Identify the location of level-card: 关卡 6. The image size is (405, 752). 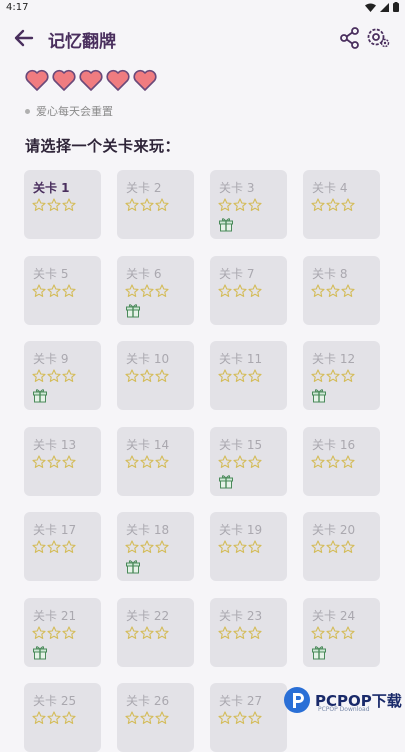
(155, 290).